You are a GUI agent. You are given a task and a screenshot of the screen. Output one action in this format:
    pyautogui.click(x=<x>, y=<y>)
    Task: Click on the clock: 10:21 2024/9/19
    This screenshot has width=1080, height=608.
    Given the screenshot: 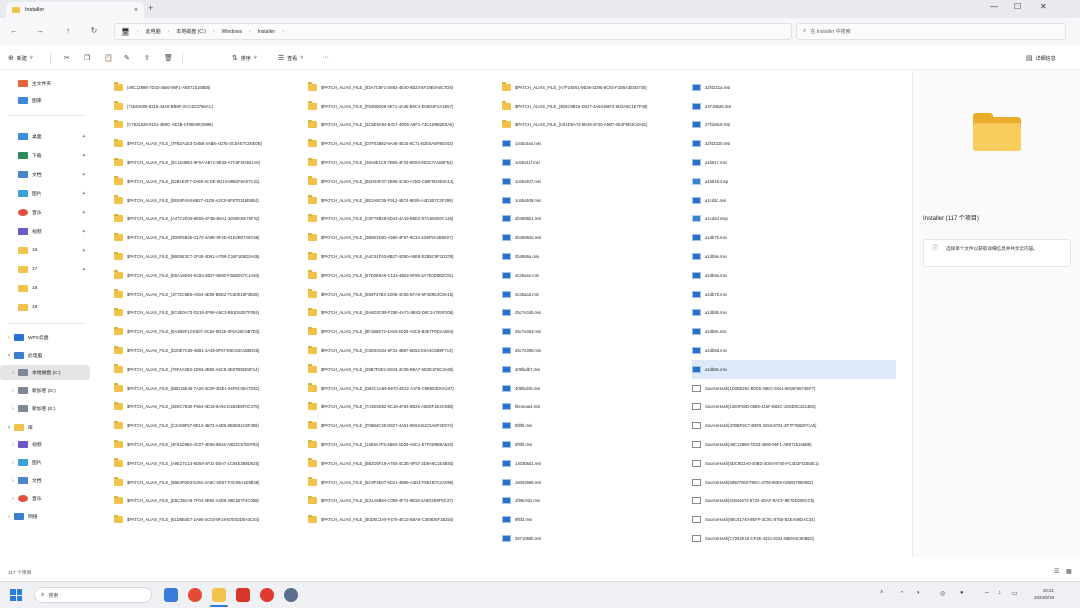 What is the action you would take?
    pyautogui.click(x=1044, y=594)
    